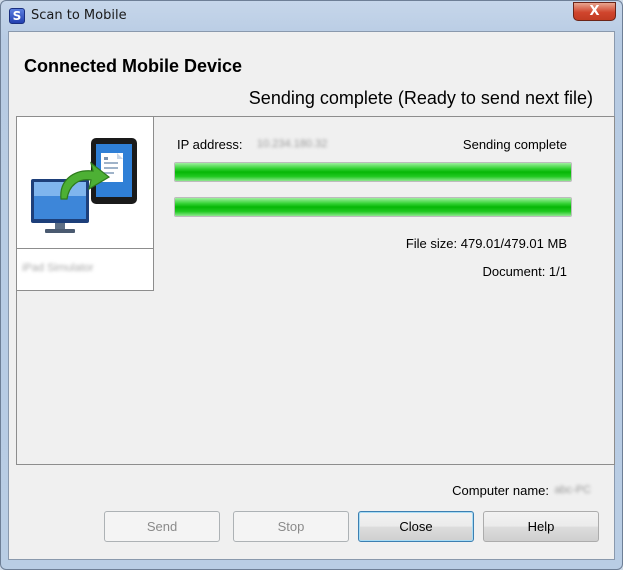  I want to click on file-size-text: File size: 479.01/479.01 MB, so click(486, 243).